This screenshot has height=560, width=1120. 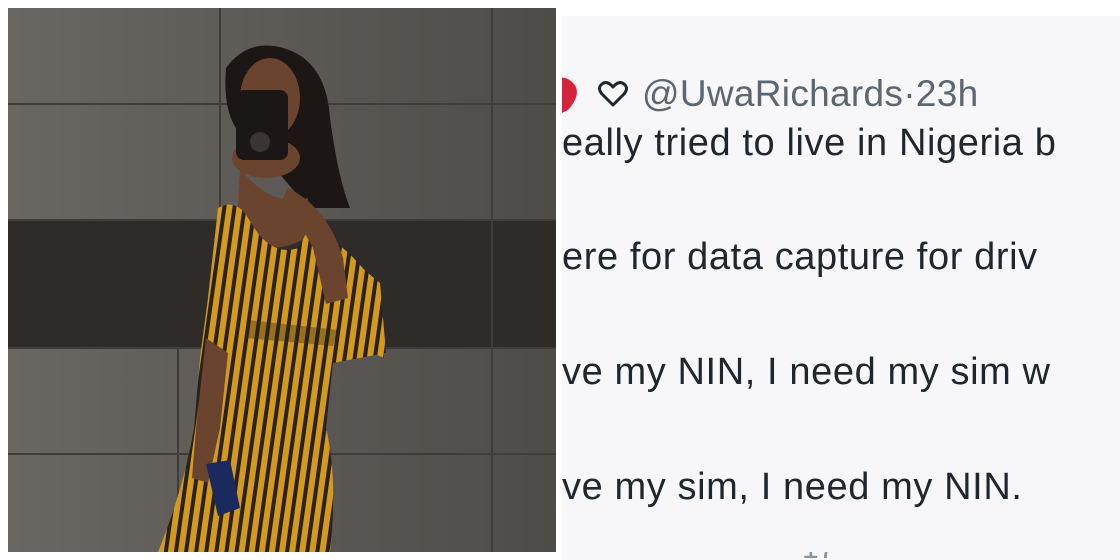 I want to click on red-heart-icon, so click(x=569, y=95).